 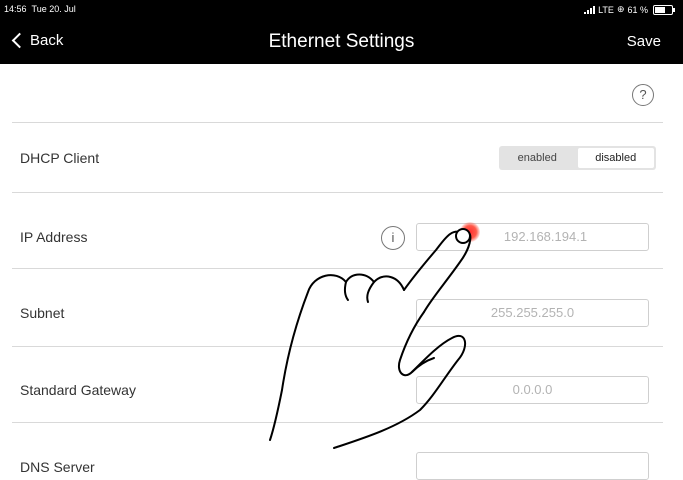 What do you see at coordinates (370, 338) in the screenshot?
I see `pointing-hand-icon` at bounding box center [370, 338].